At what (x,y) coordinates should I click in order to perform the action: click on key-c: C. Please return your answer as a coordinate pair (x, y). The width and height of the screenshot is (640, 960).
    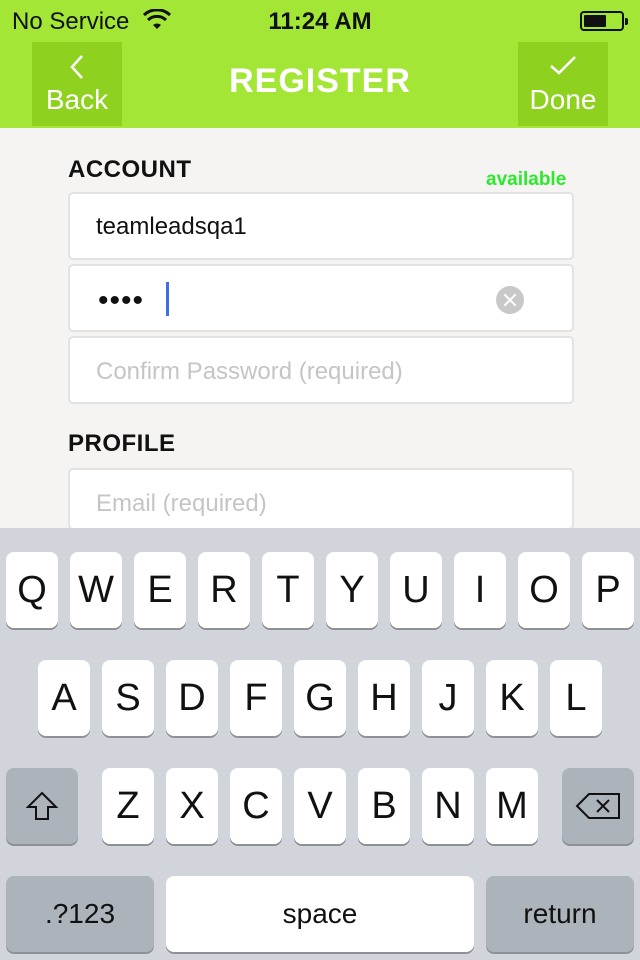
    Looking at the image, I should click on (256, 806).